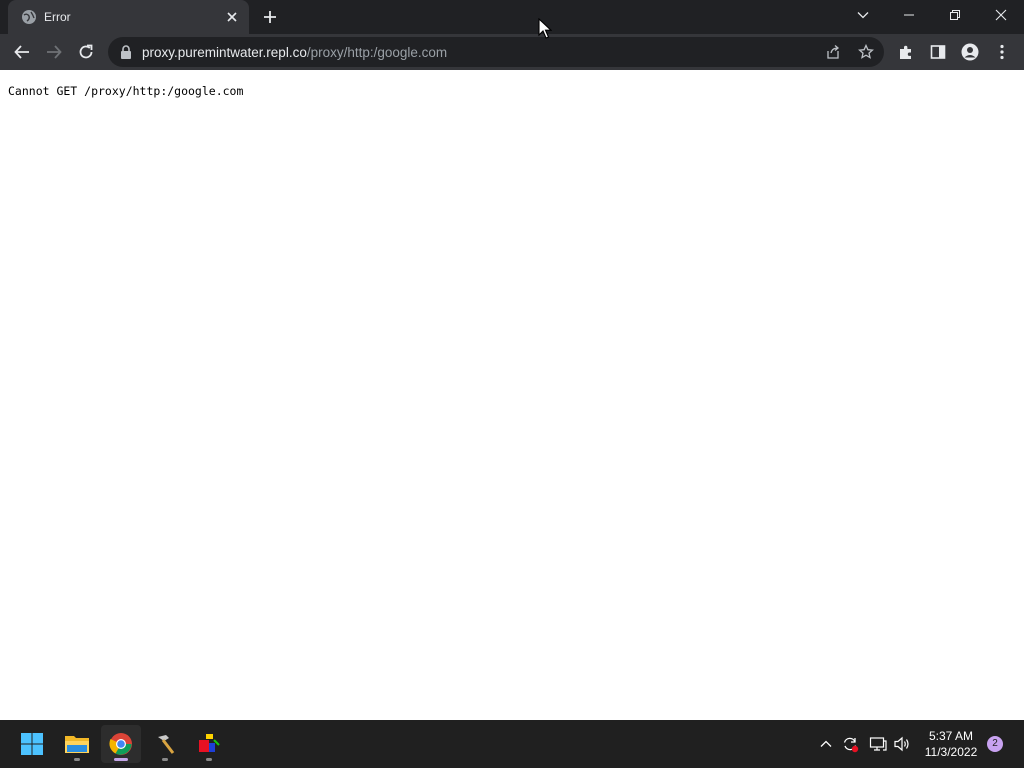 This screenshot has width=1024, height=768. Describe the element at coordinates (512, 17) in the screenshot. I see `title-bar: Error` at that location.